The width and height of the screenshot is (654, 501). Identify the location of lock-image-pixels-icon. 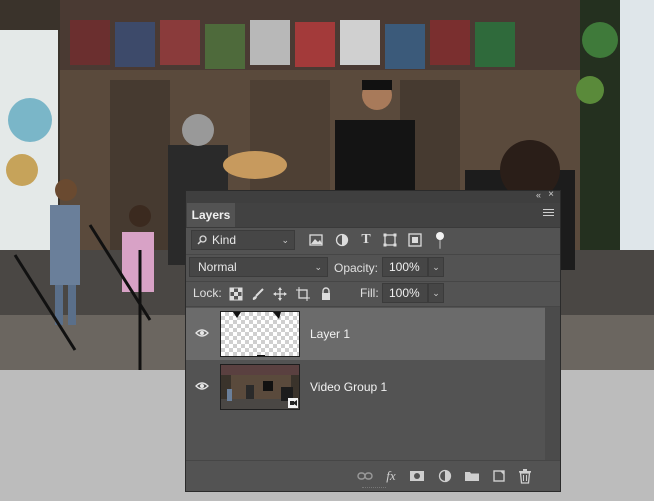
(258, 294).